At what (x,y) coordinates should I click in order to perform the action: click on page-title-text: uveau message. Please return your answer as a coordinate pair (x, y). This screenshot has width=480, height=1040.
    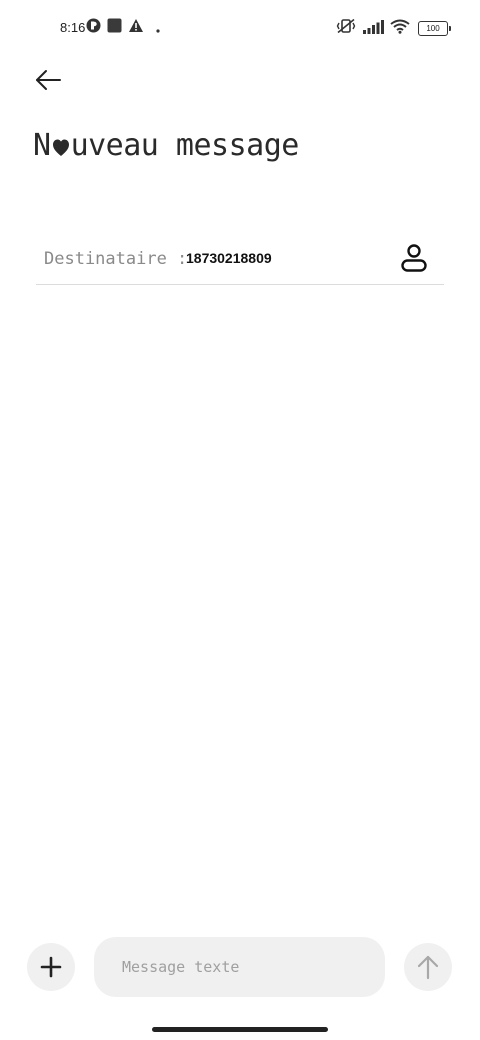
    Looking at the image, I should click on (185, 145).